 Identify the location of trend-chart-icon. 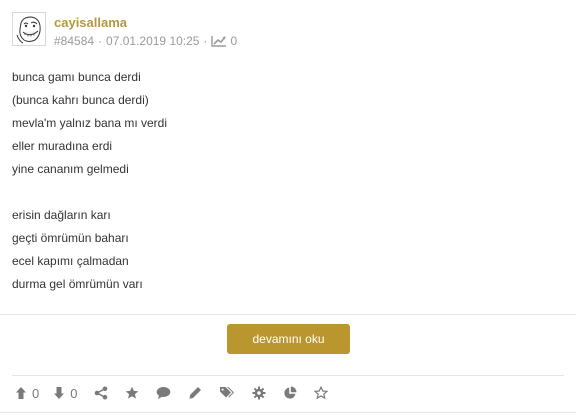
(219, 41).